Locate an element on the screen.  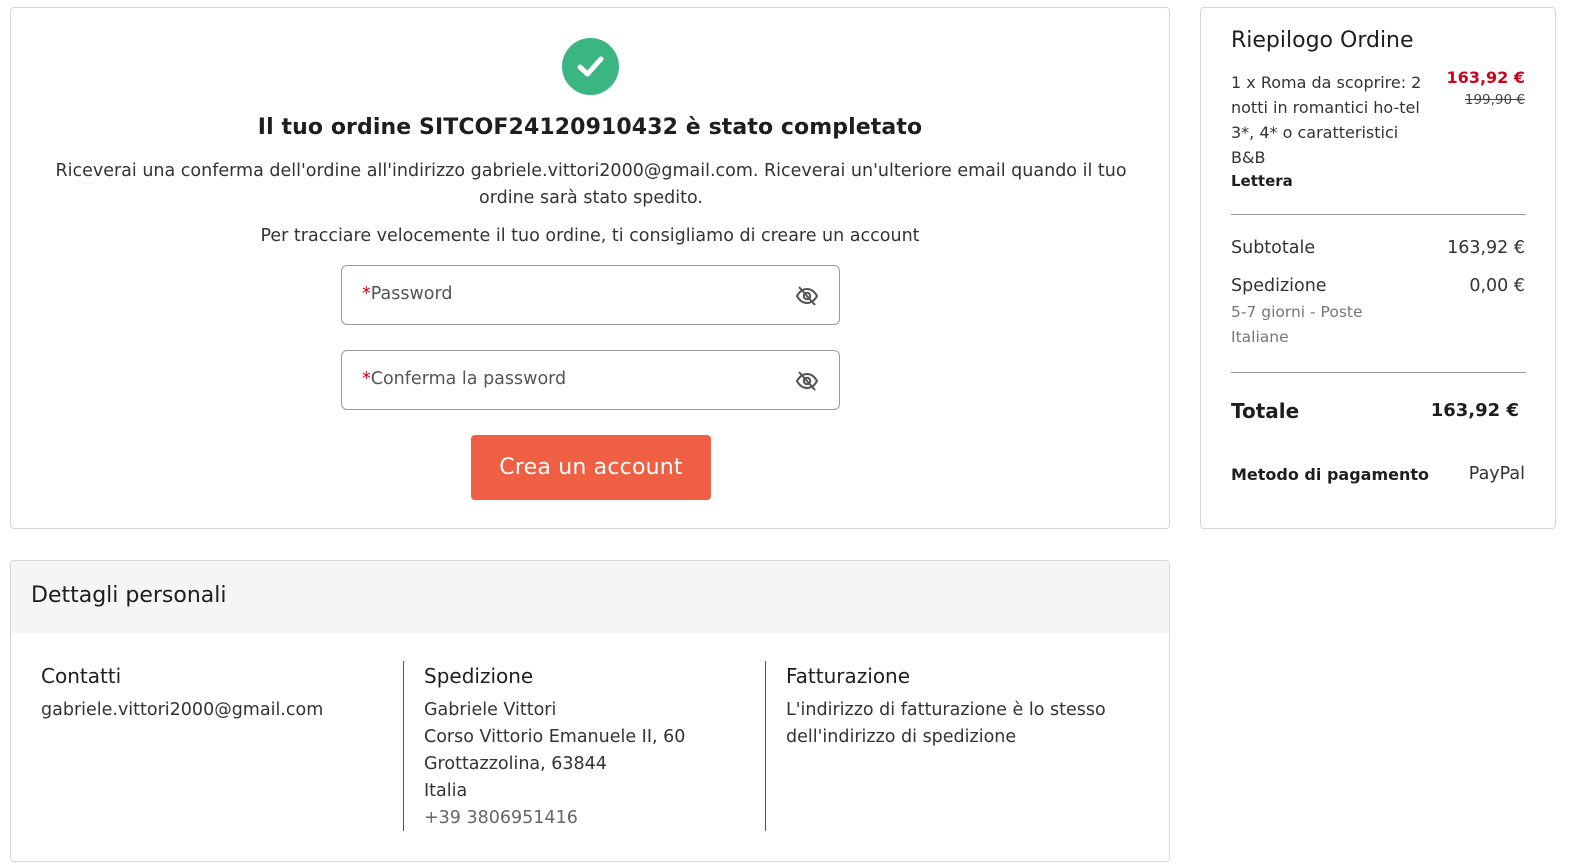
shipping-note: 5-7 giorni - Poste Italiane is located at coordinates (1297, 324).